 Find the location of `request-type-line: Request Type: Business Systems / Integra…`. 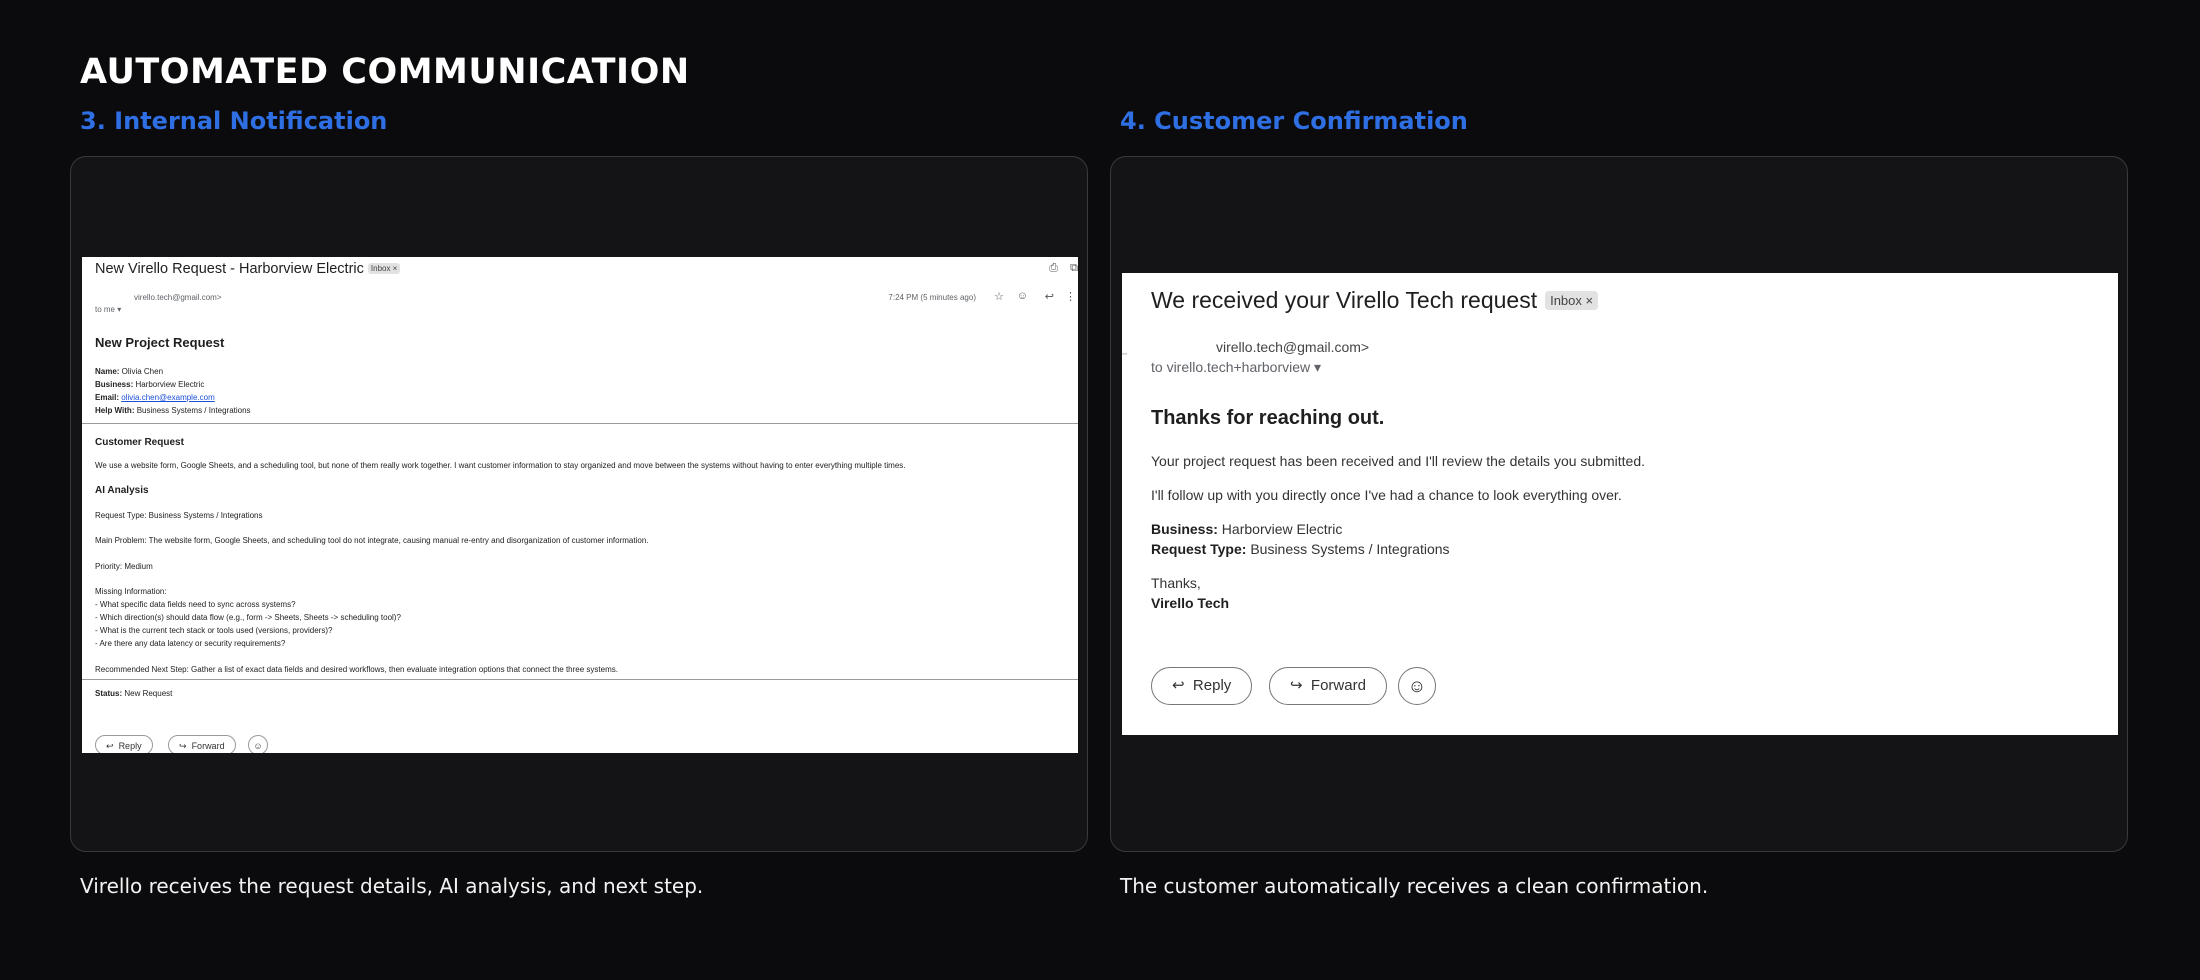

request-type-line: Request Type: Business Systems / Integra… is located at coordinates (1300, 549).